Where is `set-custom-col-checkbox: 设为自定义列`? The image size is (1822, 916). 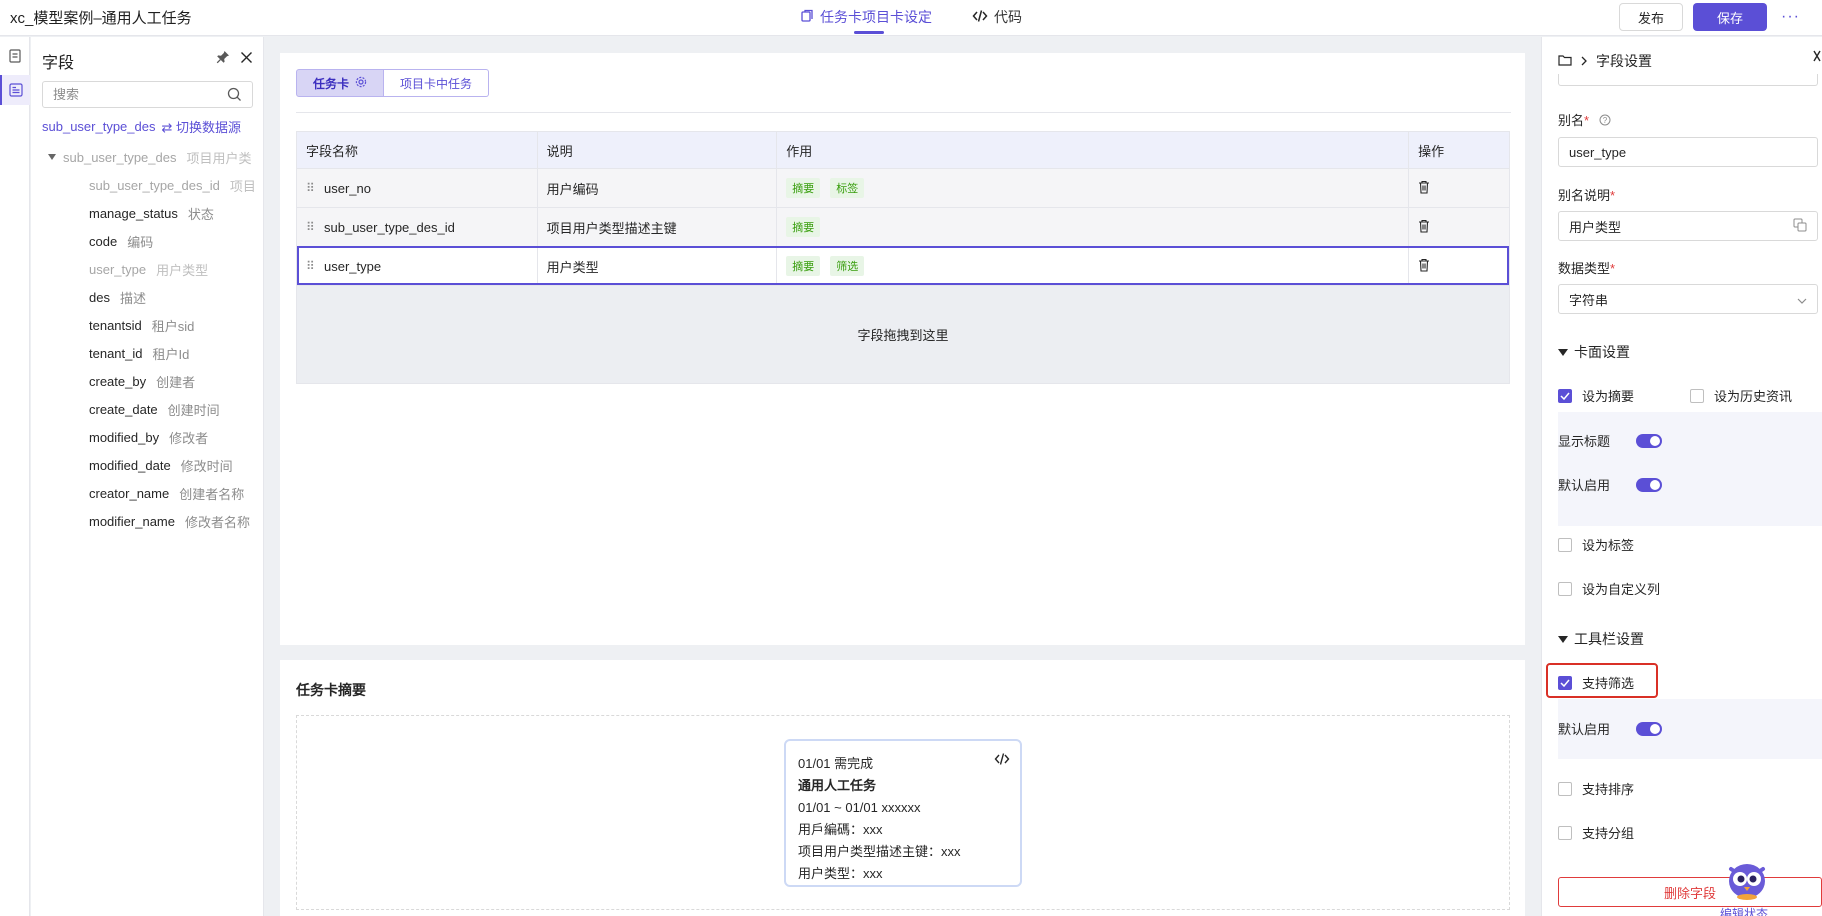
set-custom-col-checkbox: 设为自定义列 is located at coordinates (1609, 588).